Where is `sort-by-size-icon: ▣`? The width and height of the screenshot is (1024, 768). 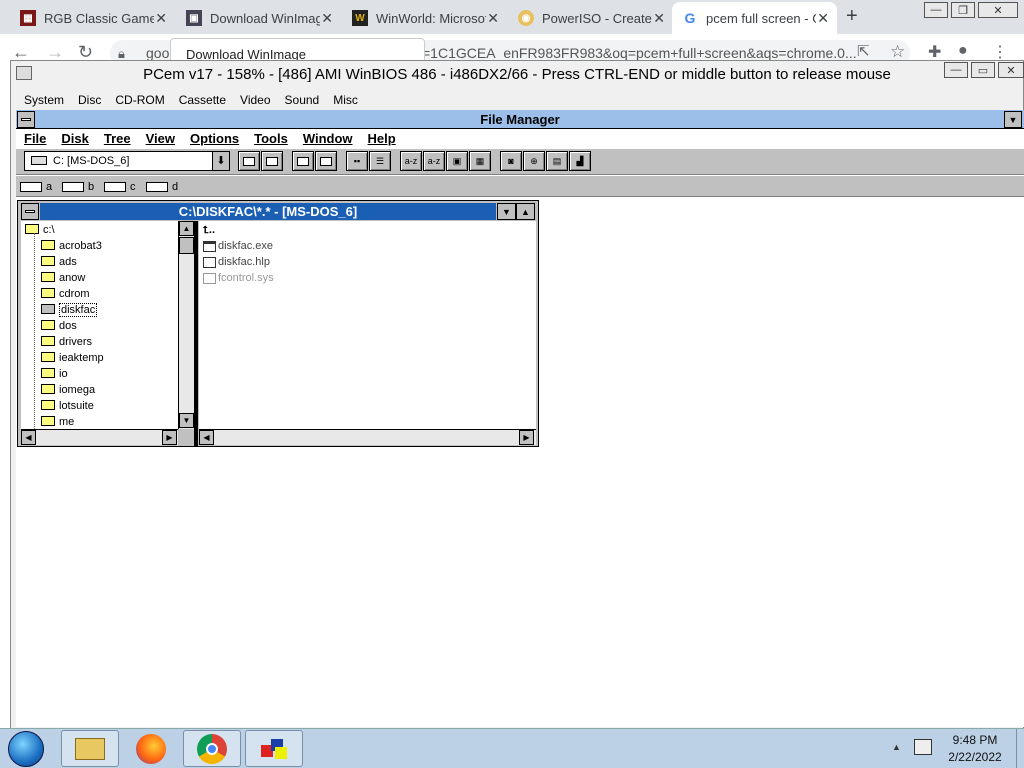 sort-by-size-icon: ▣ is located at coordinates (457, 161).